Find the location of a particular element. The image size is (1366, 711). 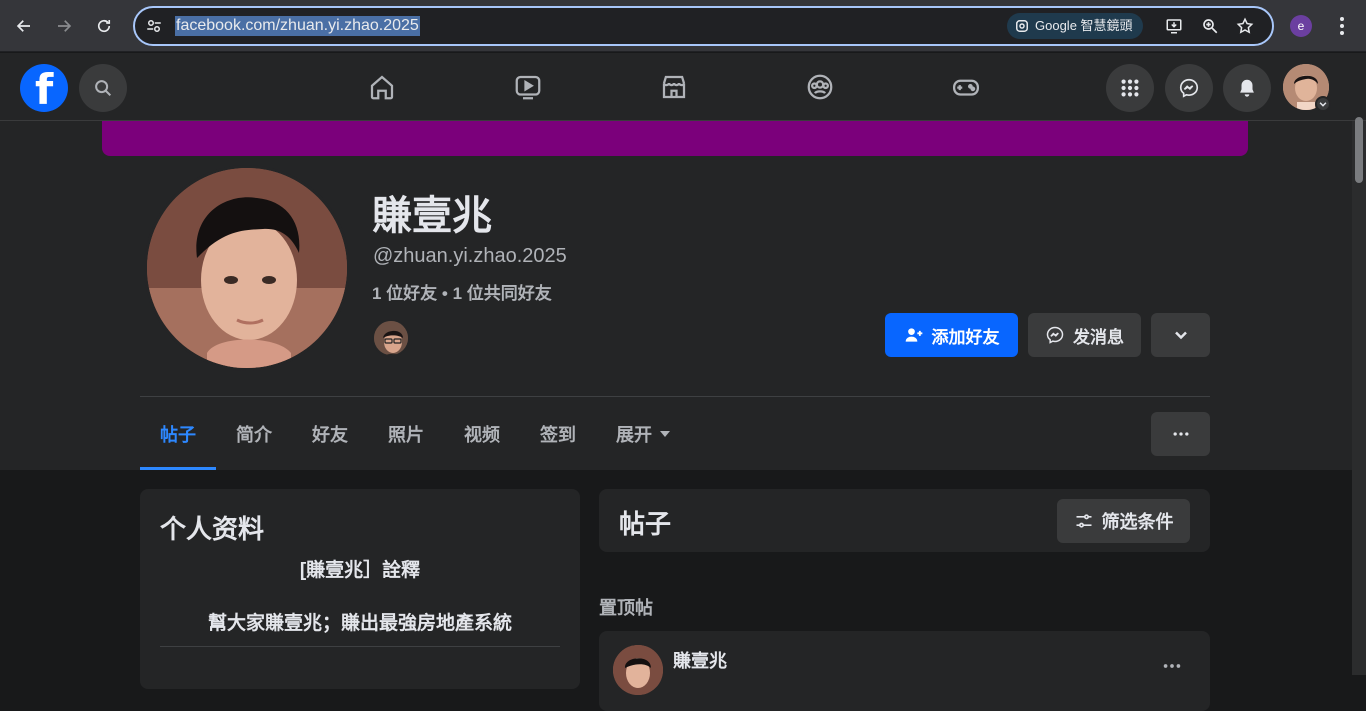

tab-photos: 照片 is located at coordinates (406, 433).